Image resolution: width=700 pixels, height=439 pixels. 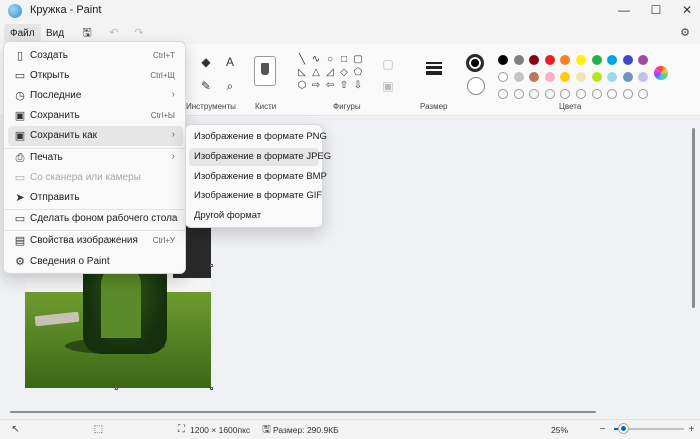 I want to click on menu-item-label: Отправить, so click(x=55, y=197).